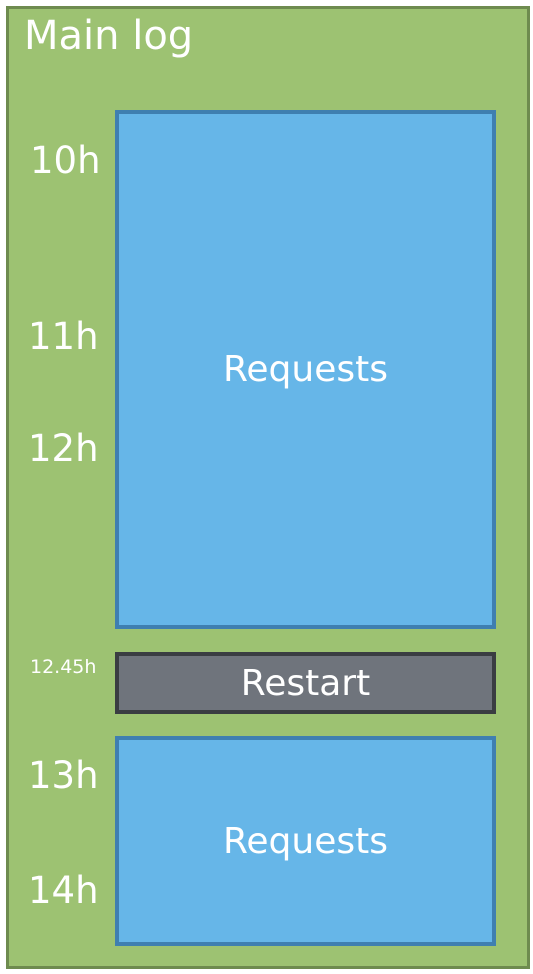  I want to click on time-label-12-45h: 12.45h, so click(63, 667).